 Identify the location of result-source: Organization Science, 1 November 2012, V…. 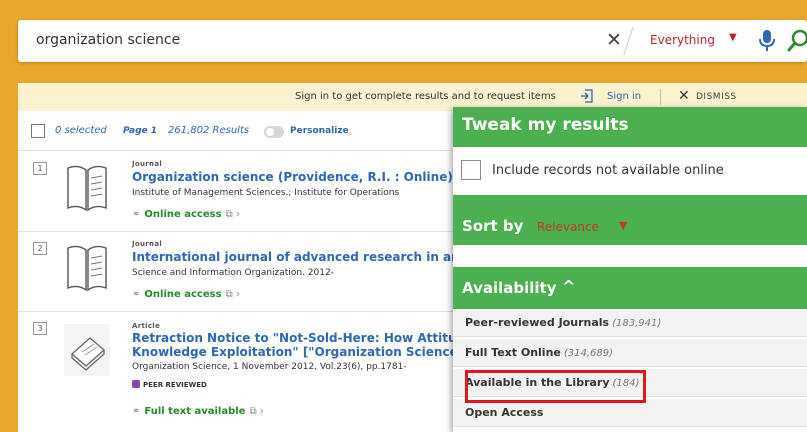
(269, 367).